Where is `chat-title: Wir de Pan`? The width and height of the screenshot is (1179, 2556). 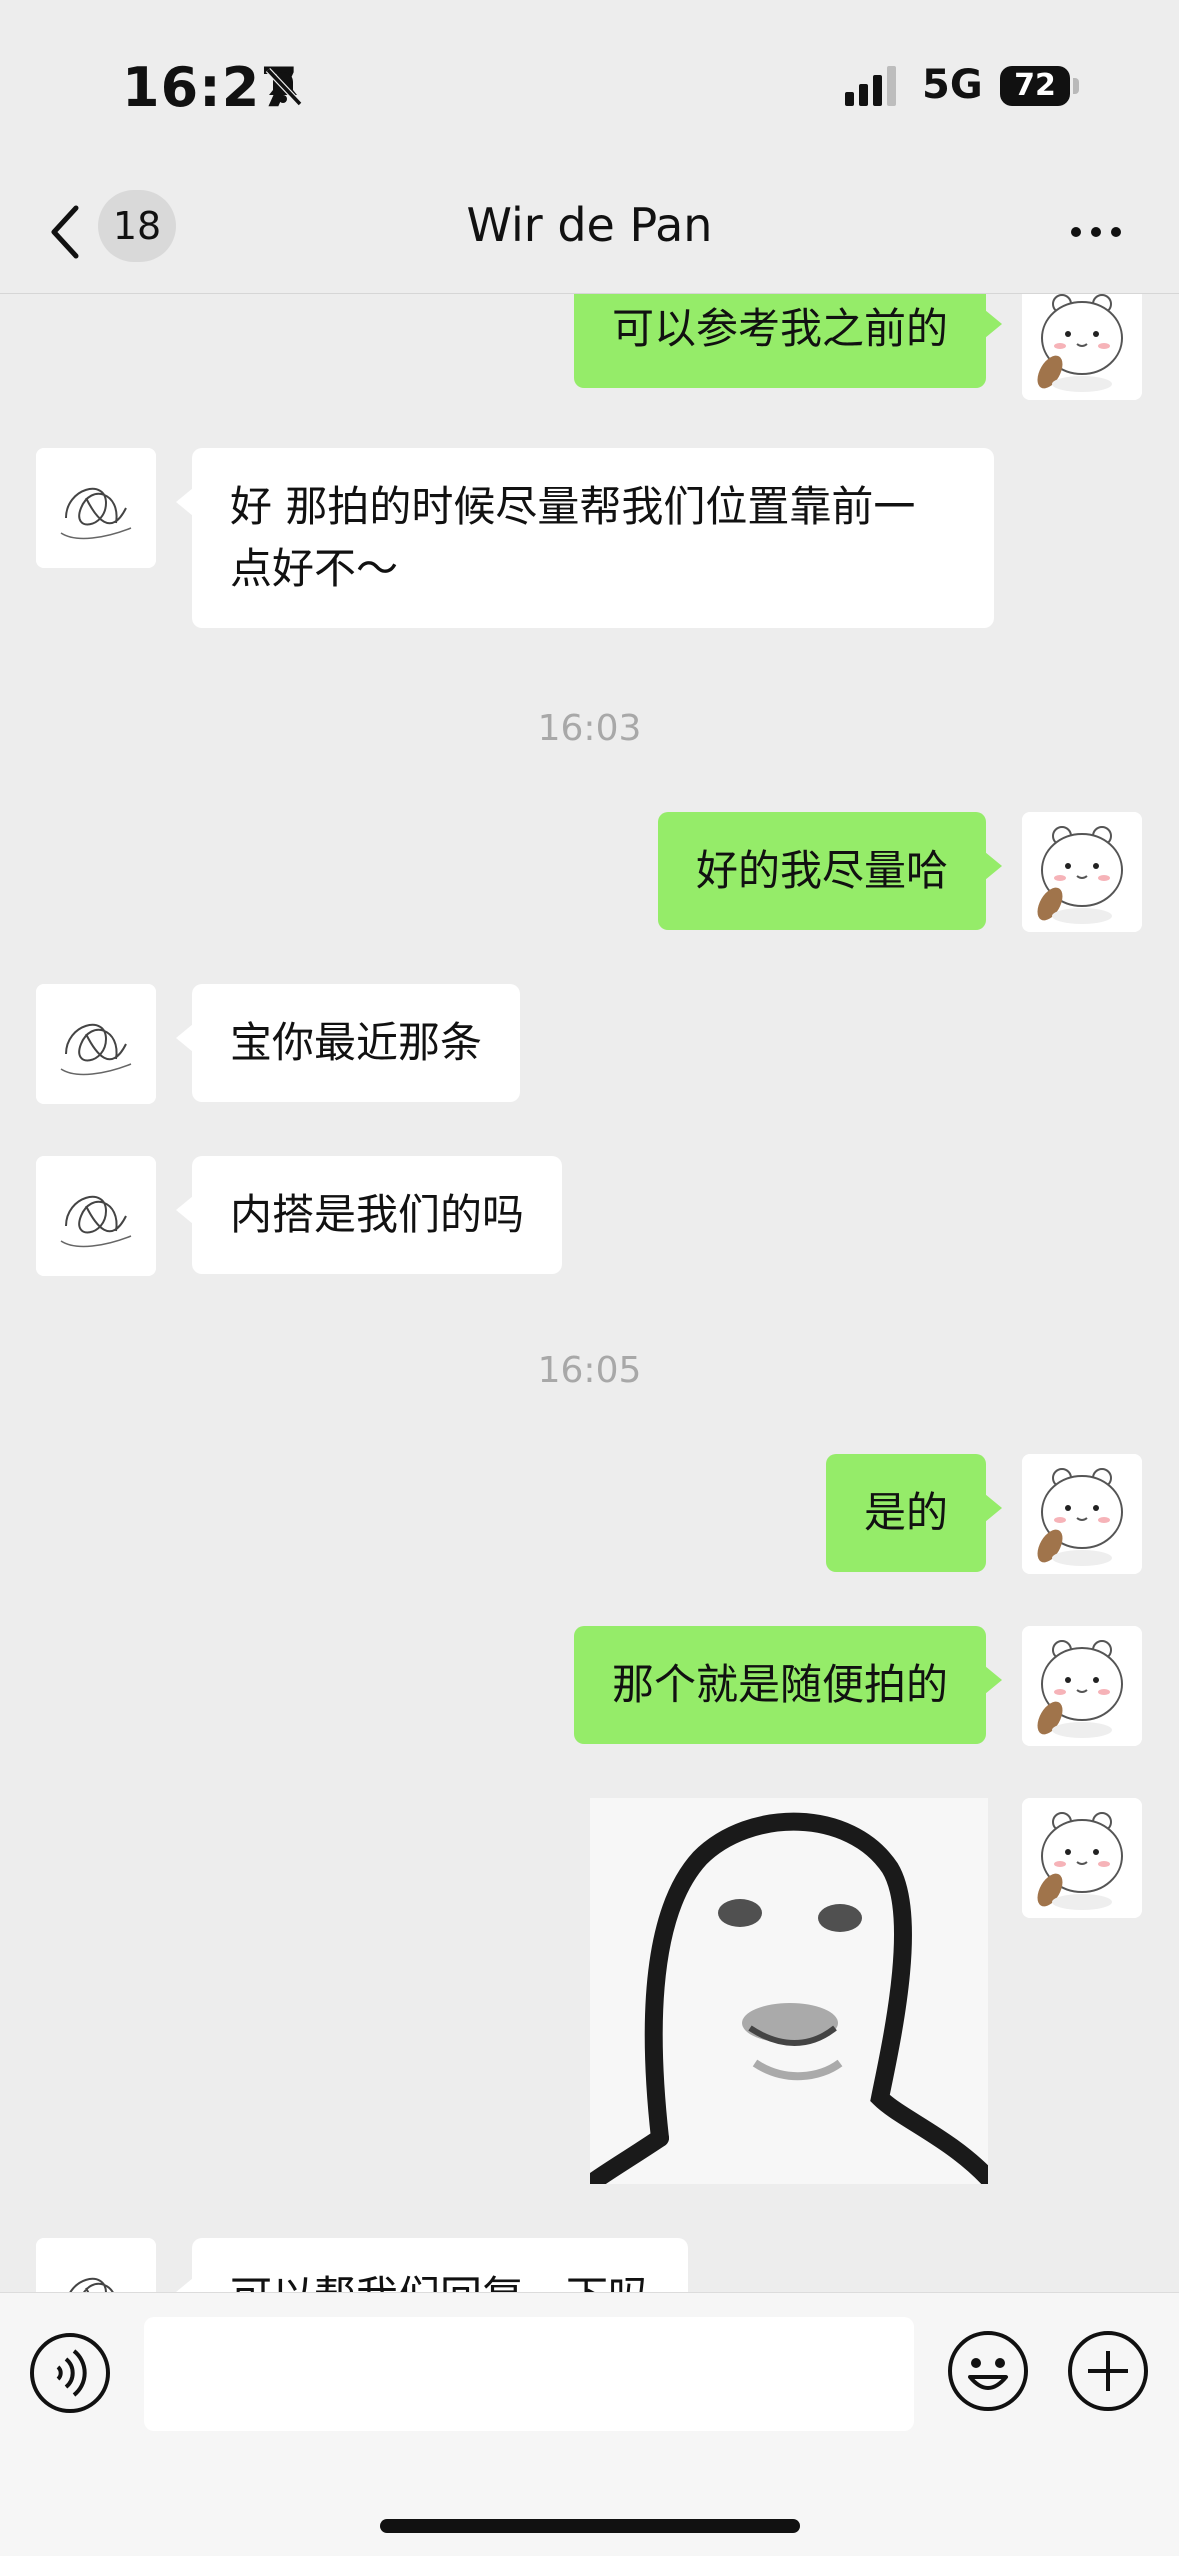
chat-title: Wir de Pan is located at coordinates (589, 225).